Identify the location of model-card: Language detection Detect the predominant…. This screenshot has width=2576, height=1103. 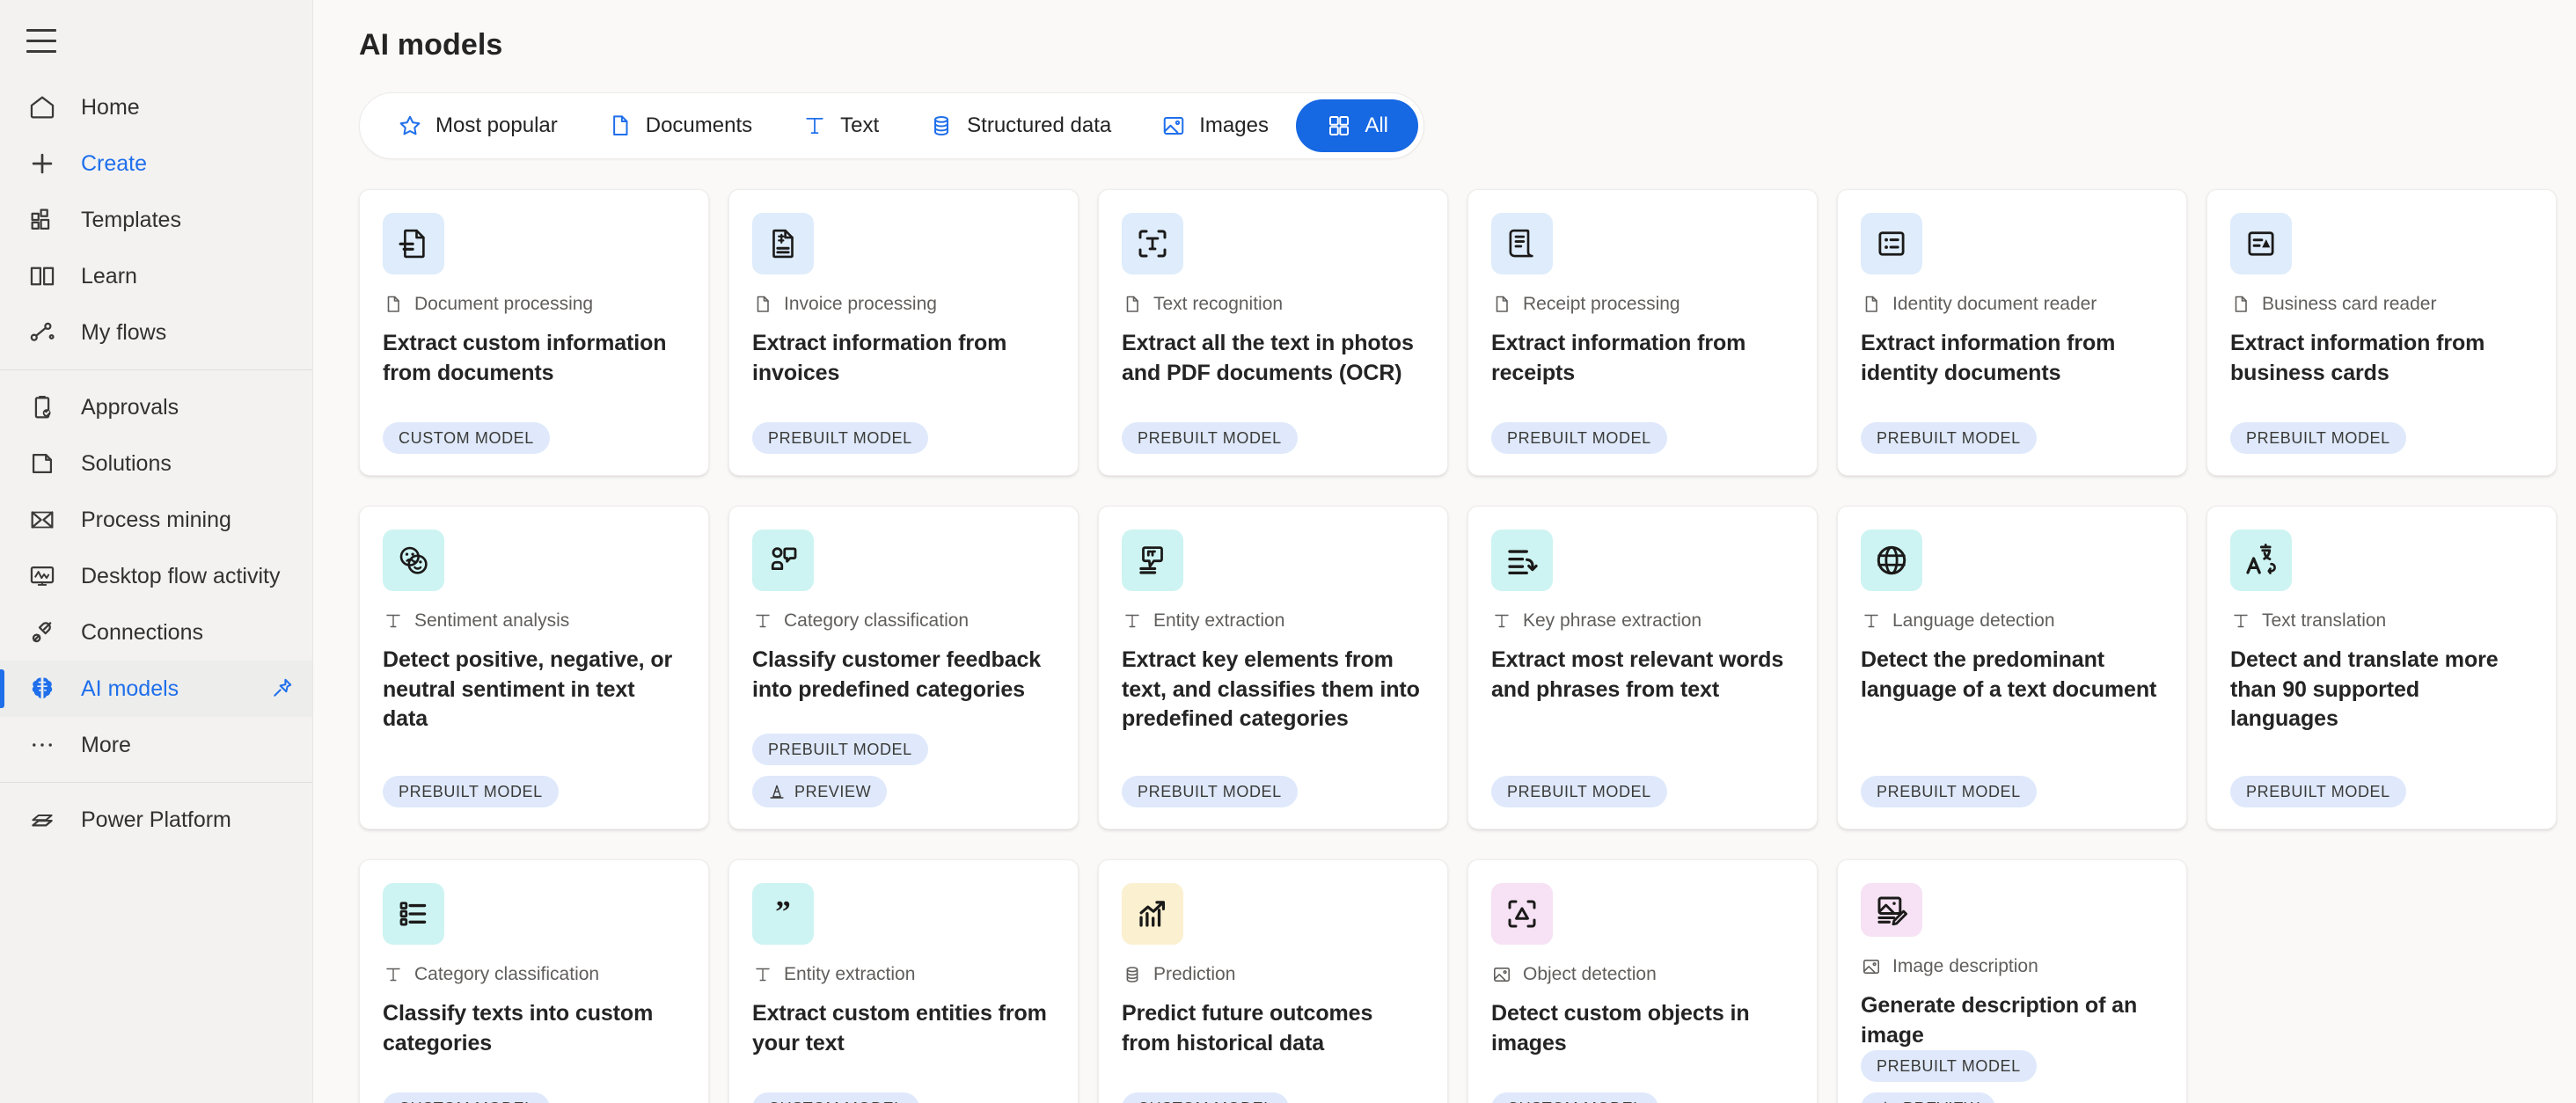
(2012, 667).